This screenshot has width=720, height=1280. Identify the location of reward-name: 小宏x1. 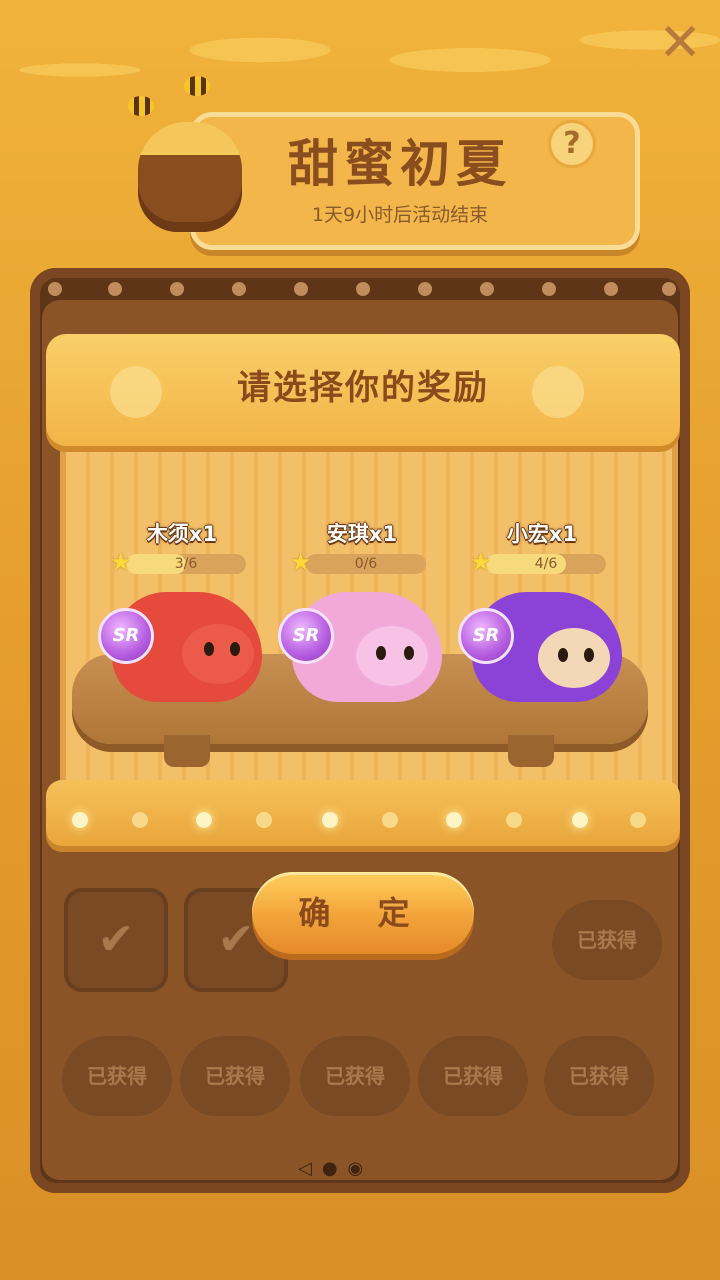
(542, 534).